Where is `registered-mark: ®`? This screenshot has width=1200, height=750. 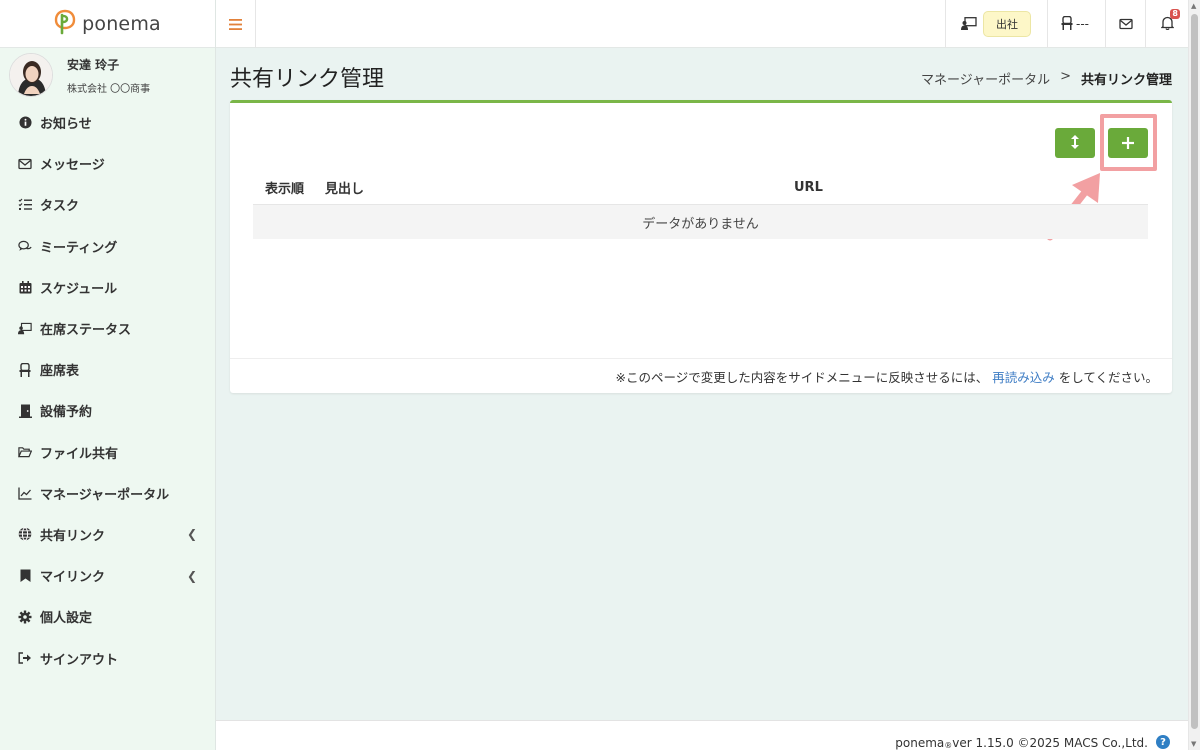
registered-mark: ® is located at coordinates (948, 745).